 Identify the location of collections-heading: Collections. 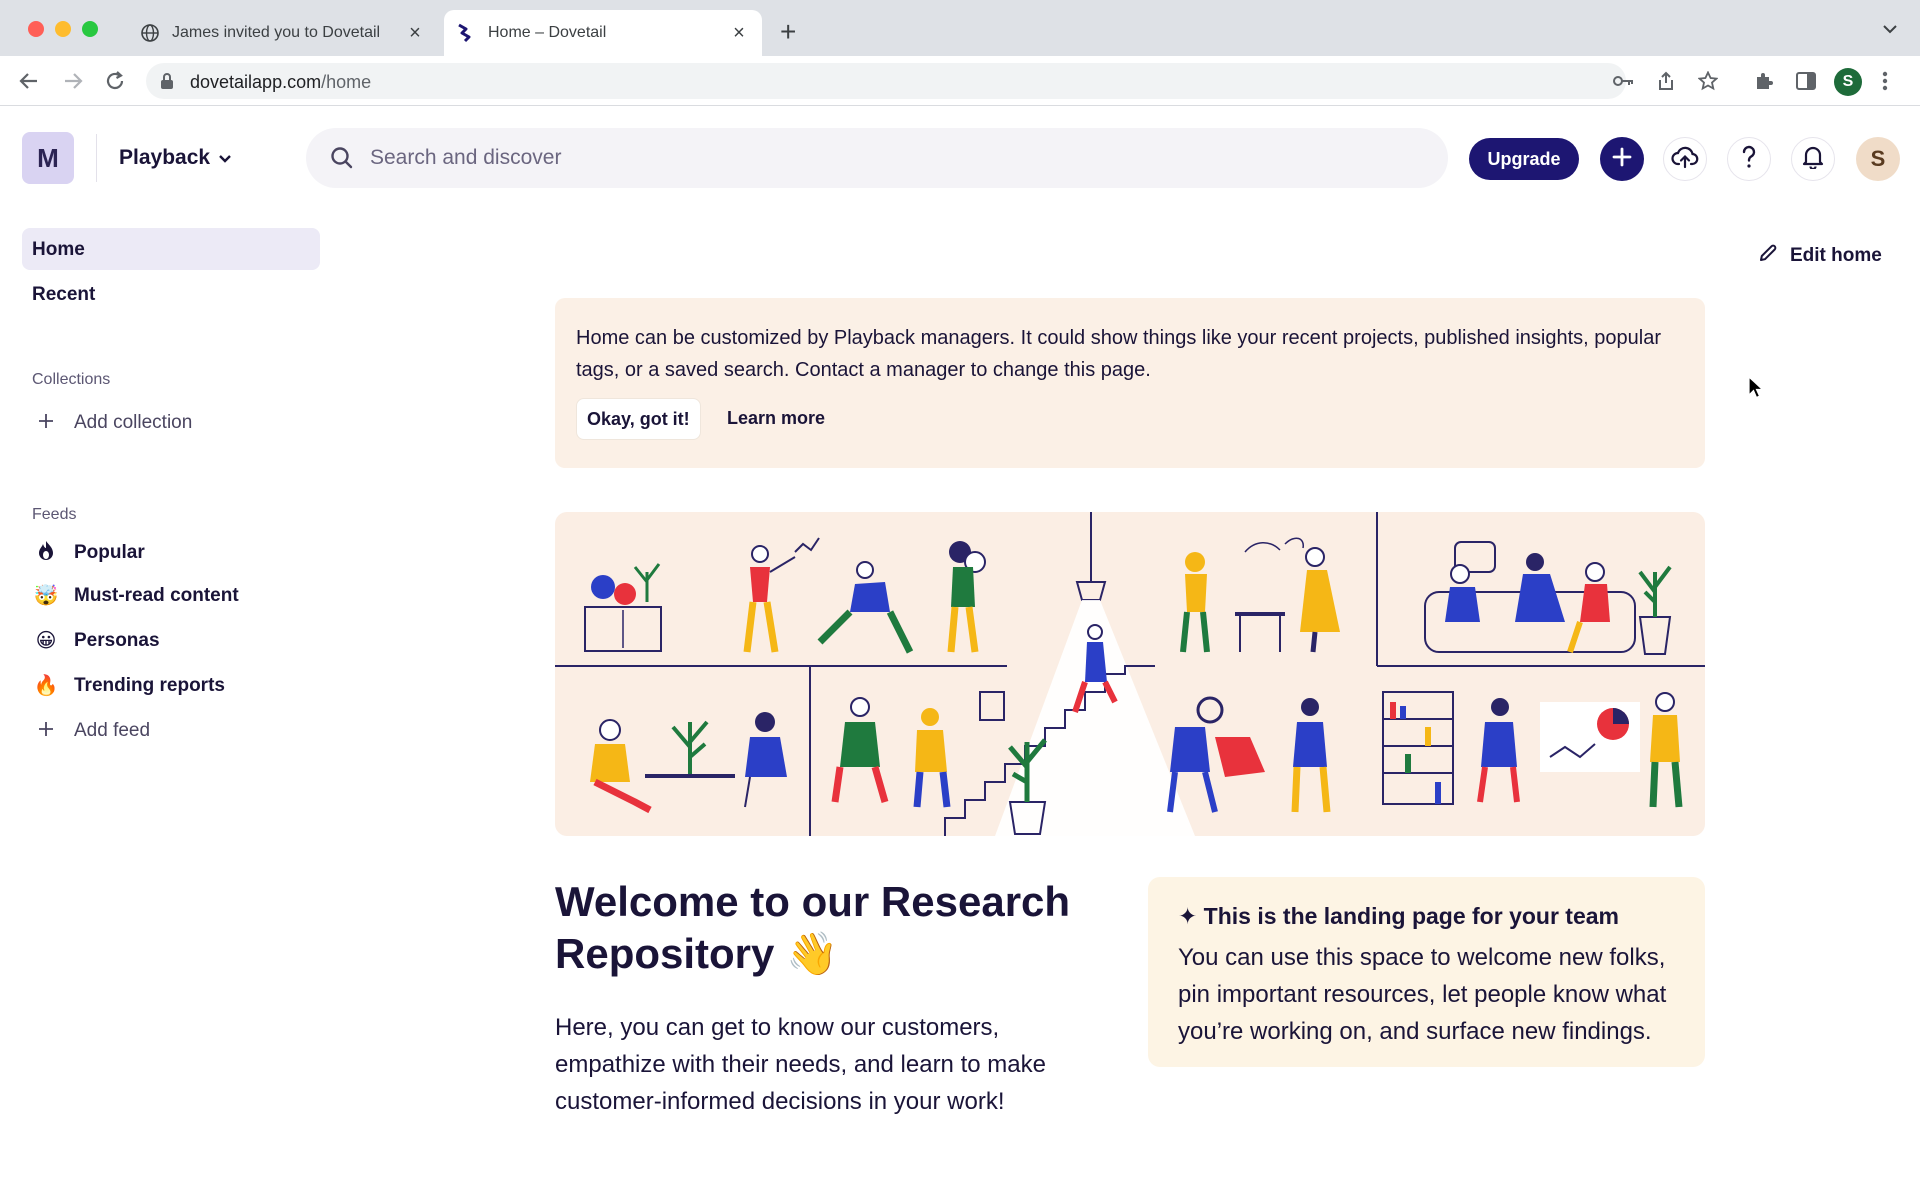
(71, 379).